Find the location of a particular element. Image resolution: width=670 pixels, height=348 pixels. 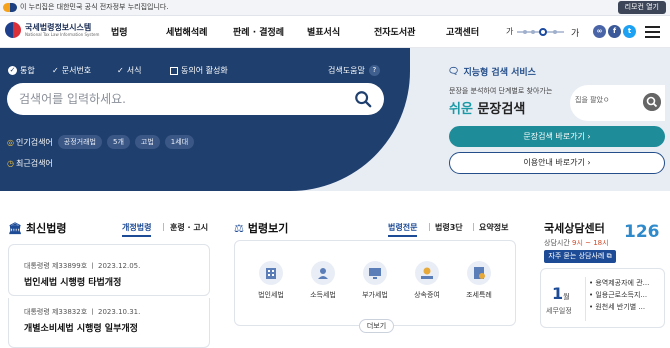

ai-heading: 쉬운 문장검색 is located at coordinates (487, 107).